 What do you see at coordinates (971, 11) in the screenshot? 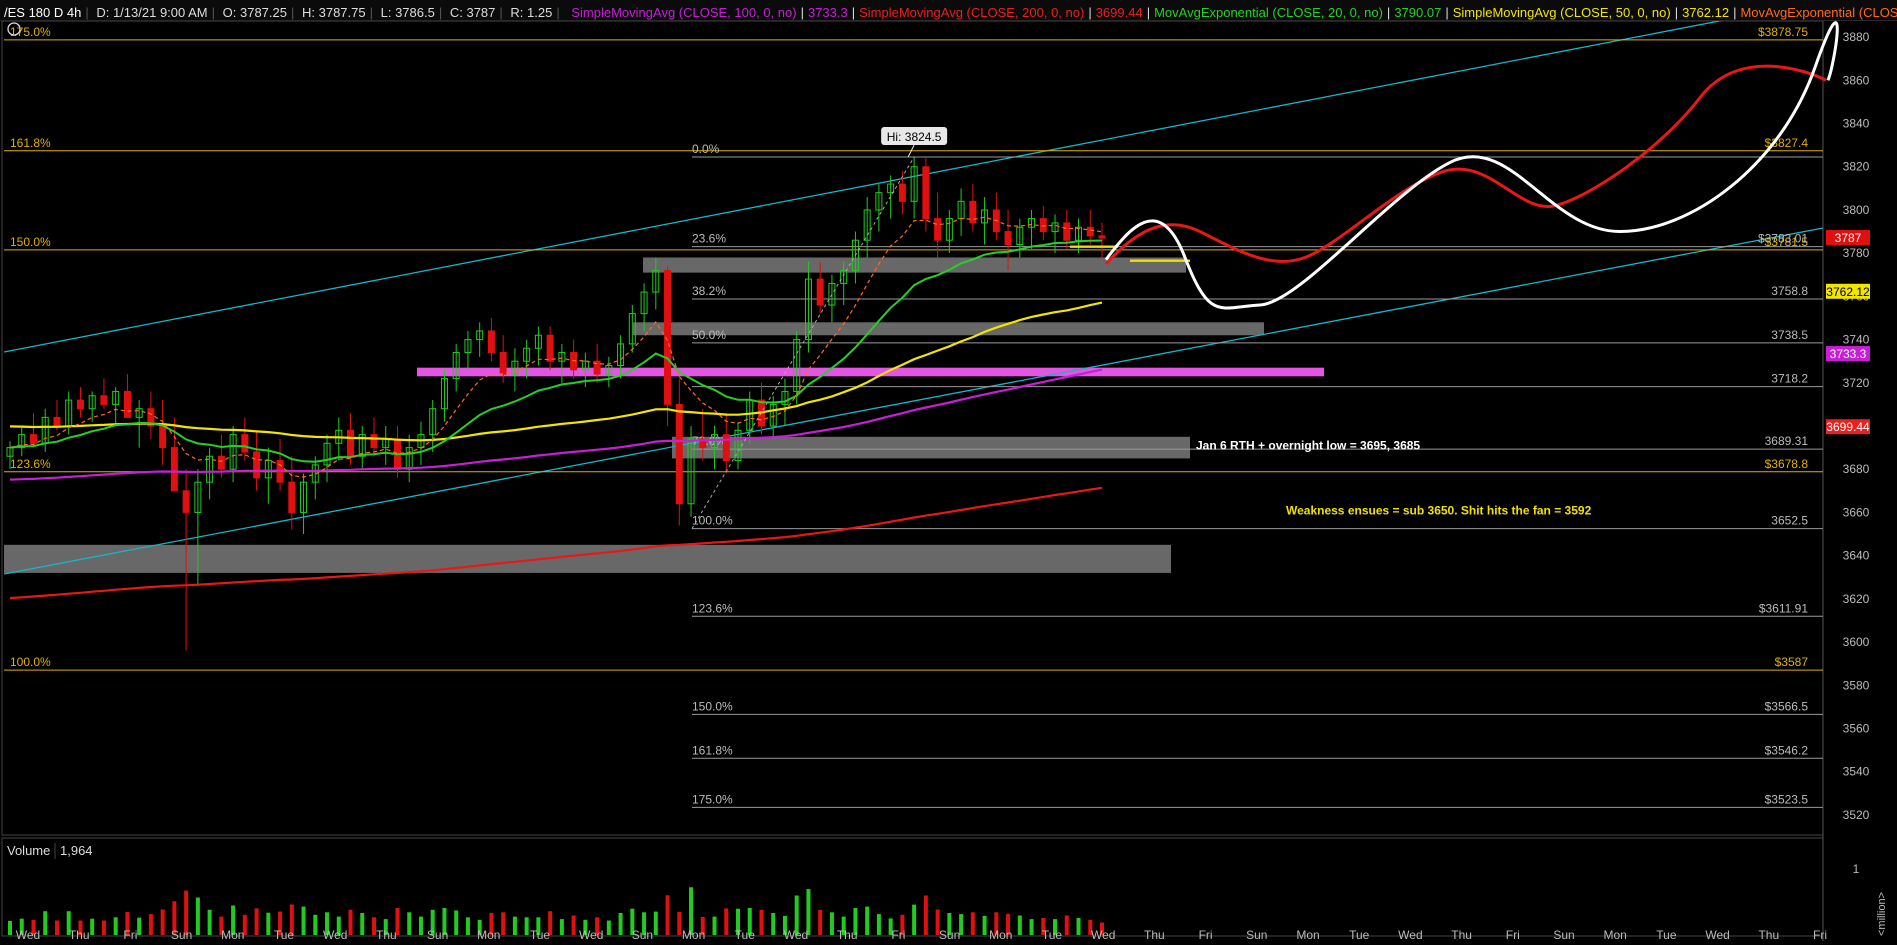
I see `study-label: SimpleMovingAvg (CLOSE, 200, 0, no)` at bounding box center [971, 11].